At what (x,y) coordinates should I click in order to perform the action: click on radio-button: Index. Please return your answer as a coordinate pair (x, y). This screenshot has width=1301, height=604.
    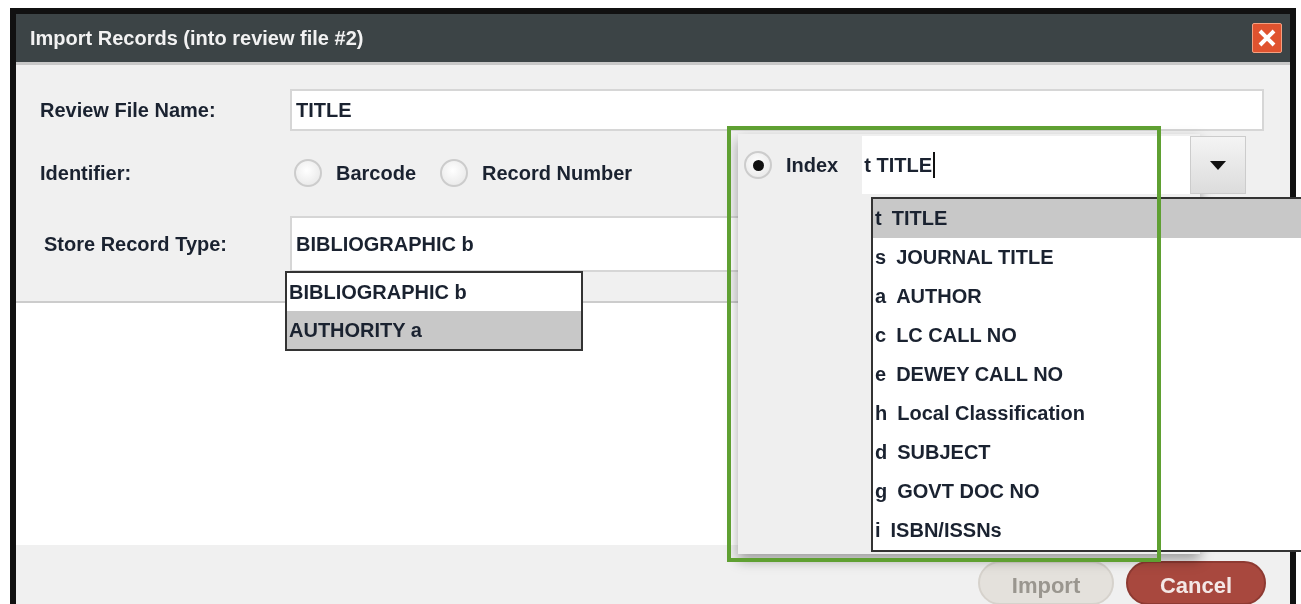
    Looking at the image, I should click on (791, 165).